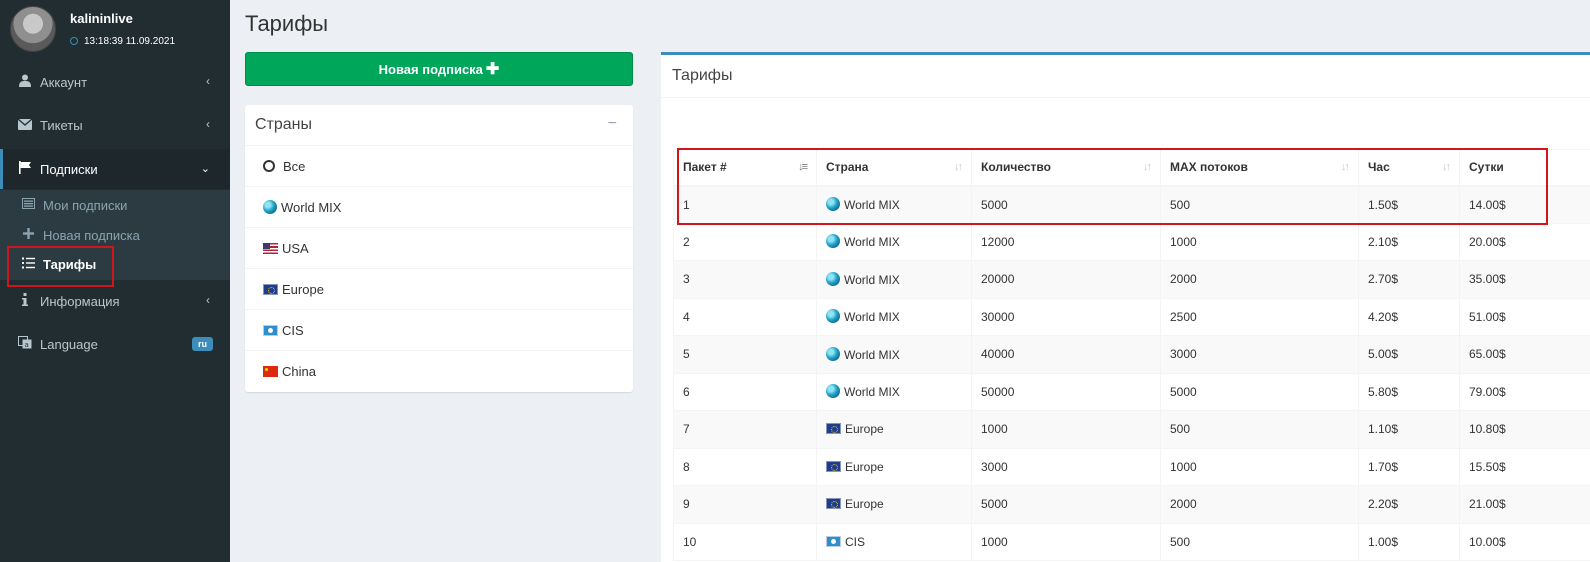  Describe the element at coordinates (1409, 466) in the screenshot. I see `table-cell: 1.70$` at that location.